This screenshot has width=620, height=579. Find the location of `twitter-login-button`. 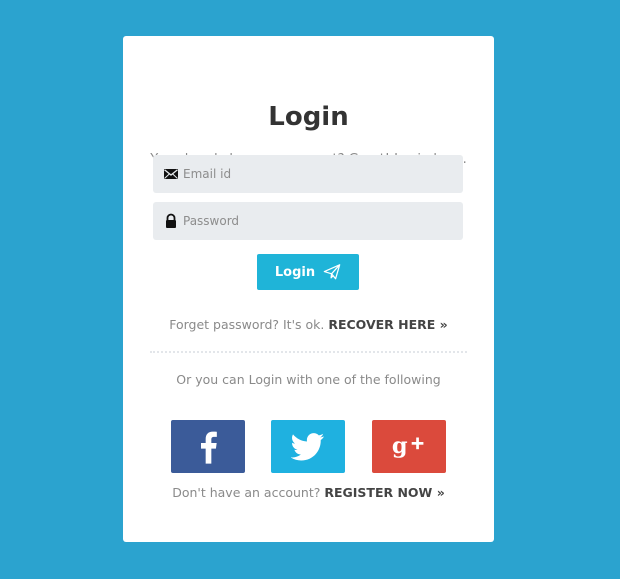

twitter-login-button is located at coordinates (308, 446).